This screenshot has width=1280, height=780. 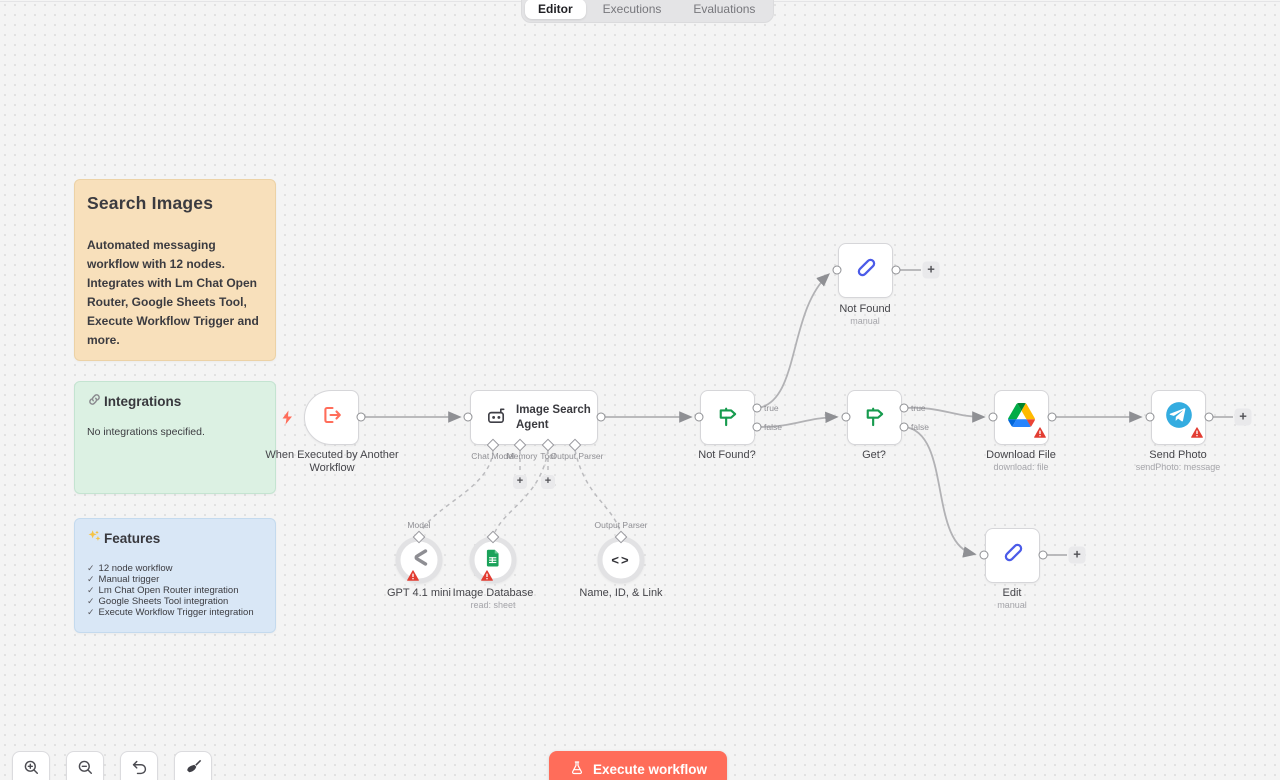 I want to click on node-subtitle: download: file, so click(x=1021, y=467).